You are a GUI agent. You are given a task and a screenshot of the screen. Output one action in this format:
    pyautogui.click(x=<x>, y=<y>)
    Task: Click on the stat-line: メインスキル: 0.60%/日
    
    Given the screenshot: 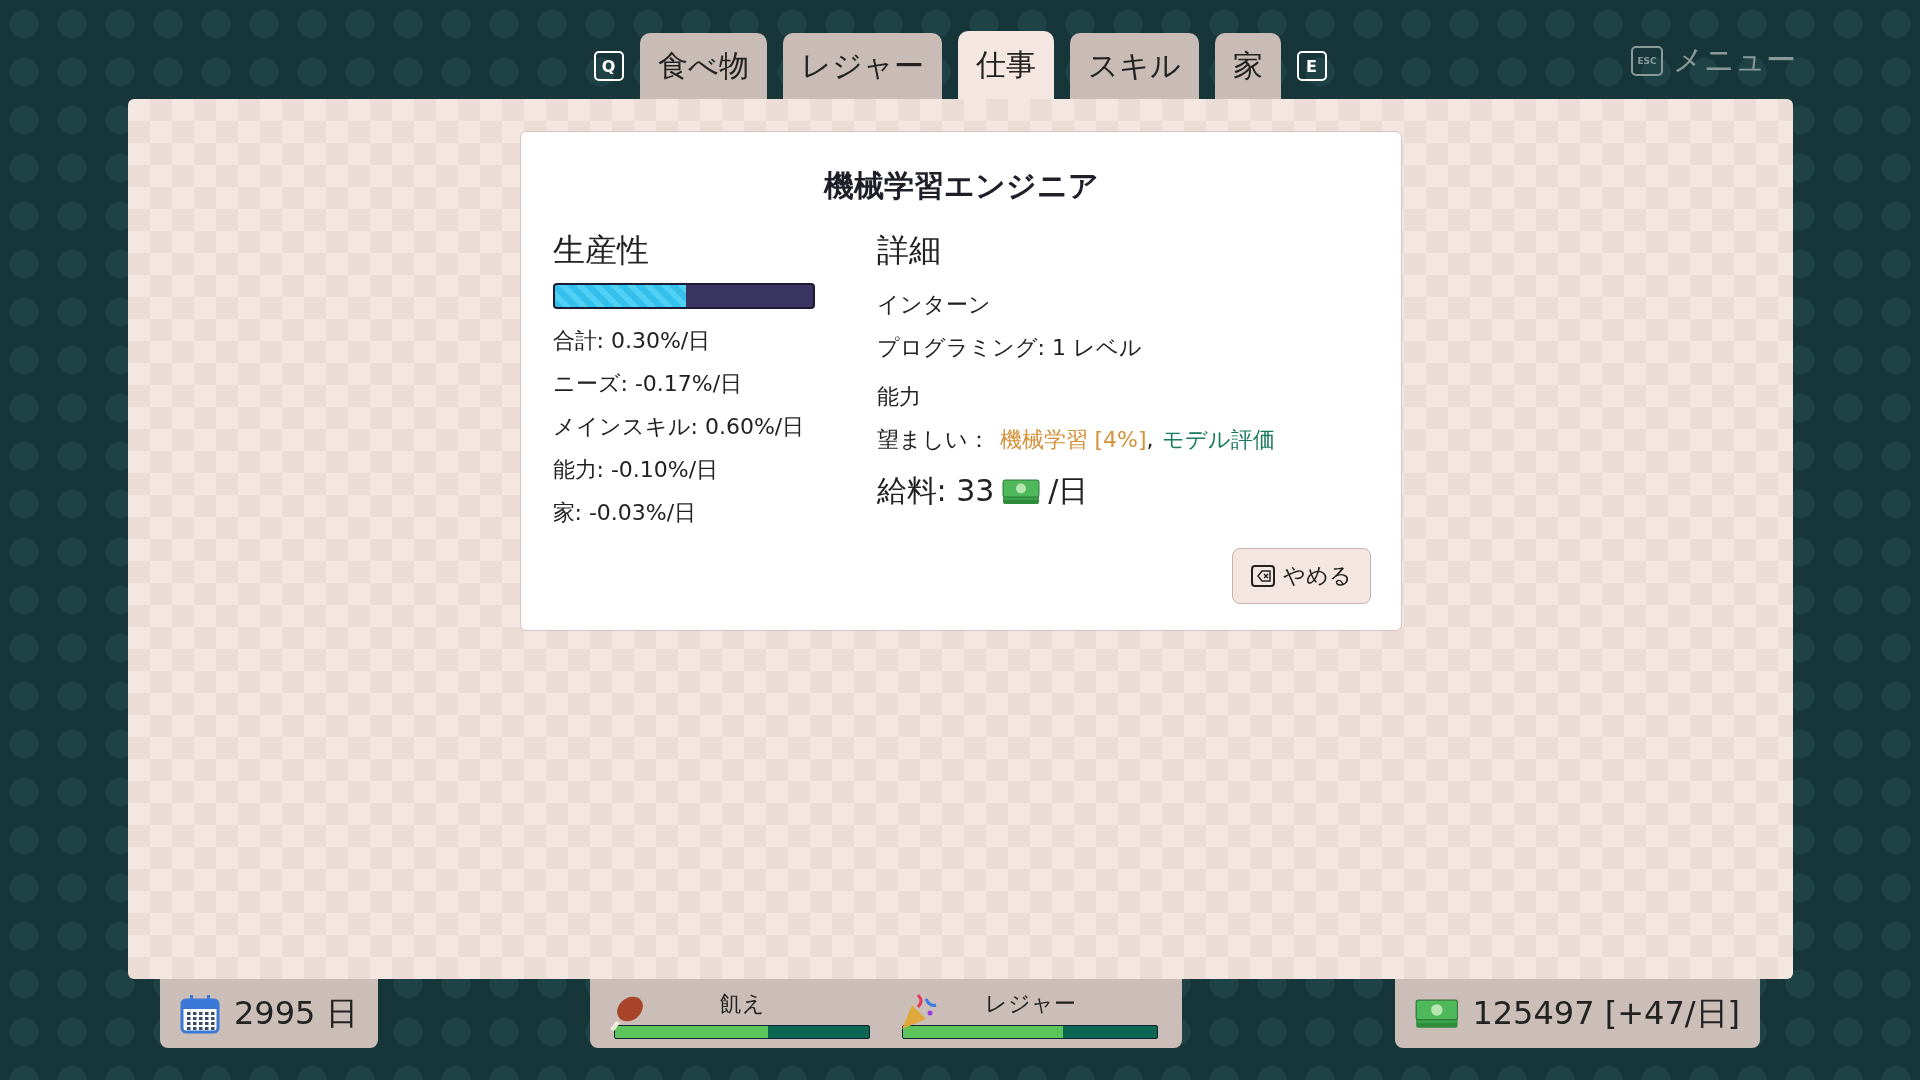 What is the action you would take?
    pyautogui.click(x=678, y=427)
    